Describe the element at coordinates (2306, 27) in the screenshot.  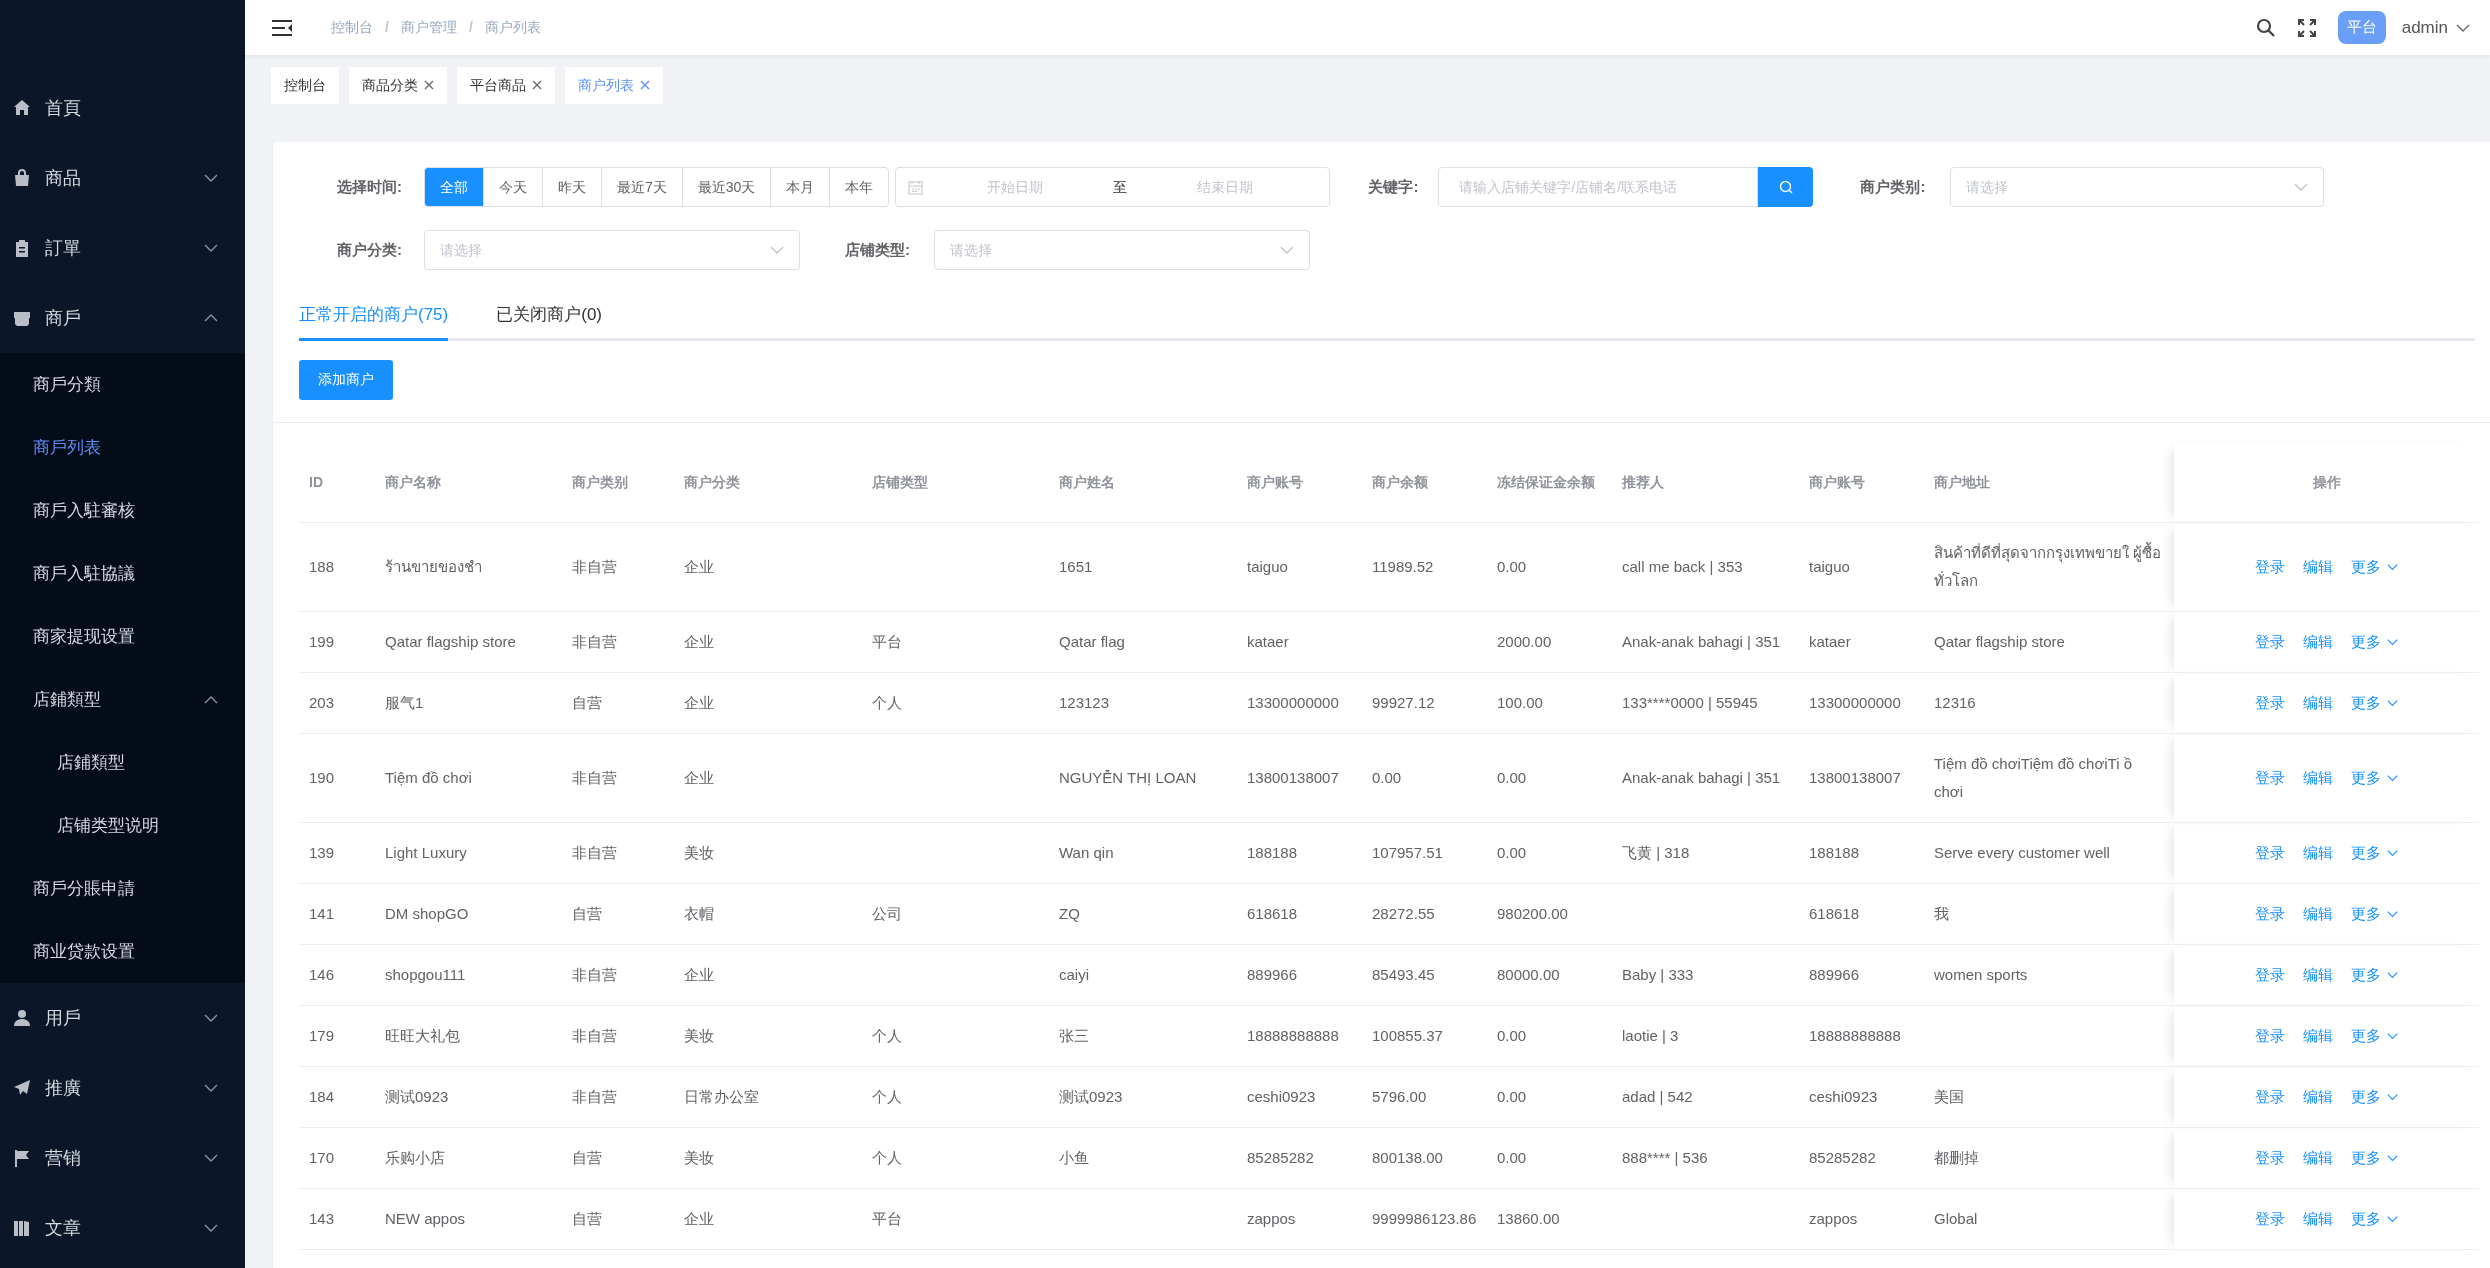
I see `fullscreen-icon` at that location.